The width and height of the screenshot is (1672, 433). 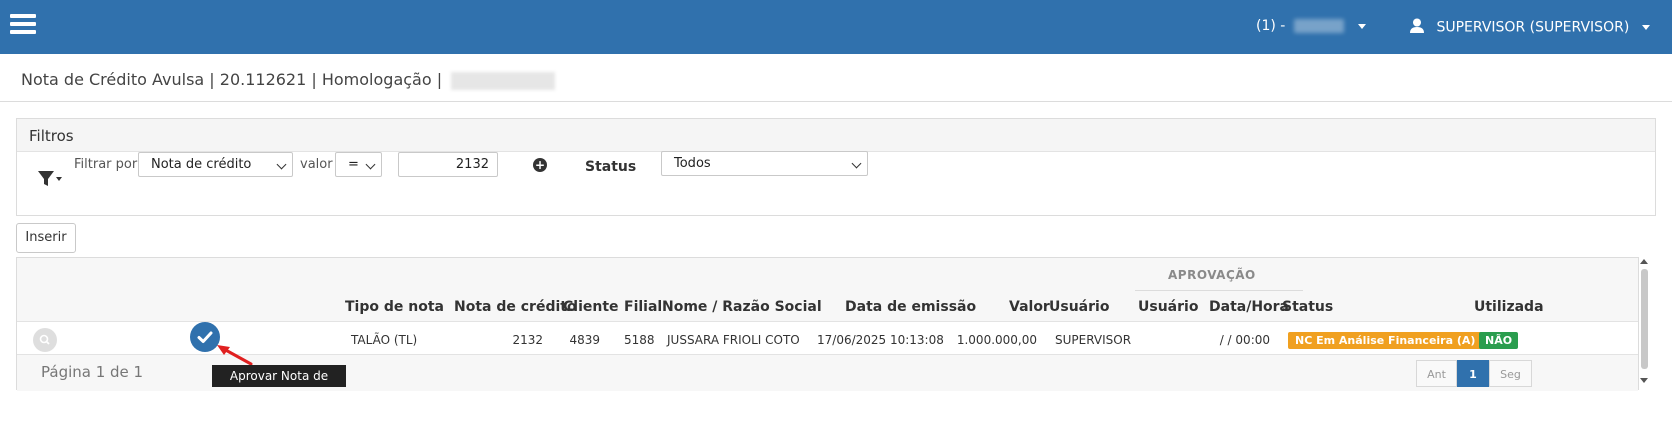 What do you see at coordinates (23, 24) in the screenshot?
I see `hamburger-menu-icon` at bounding box center [23, 24].